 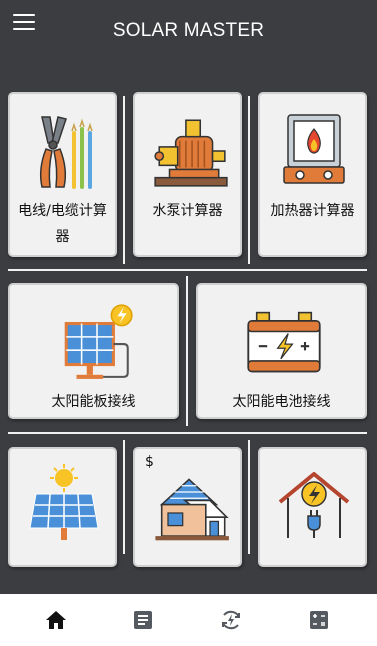 What do you see at coordinates (187, 211) in the screenshot?
I see `card-label: 水泵计算器` at bounding box center [187, 211].